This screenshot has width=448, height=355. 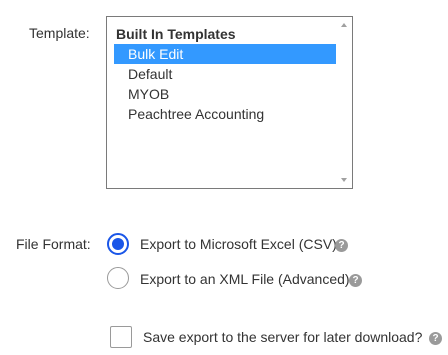 I want to click on template-label: Template:, so click(x=59, y=33).